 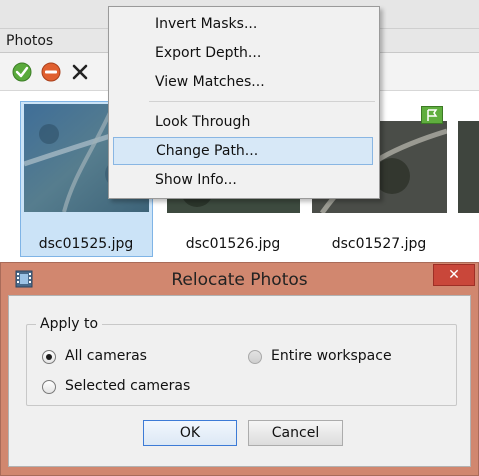 I want to click on dialog-title: Relocate Photos, so click(x=239, y=280).